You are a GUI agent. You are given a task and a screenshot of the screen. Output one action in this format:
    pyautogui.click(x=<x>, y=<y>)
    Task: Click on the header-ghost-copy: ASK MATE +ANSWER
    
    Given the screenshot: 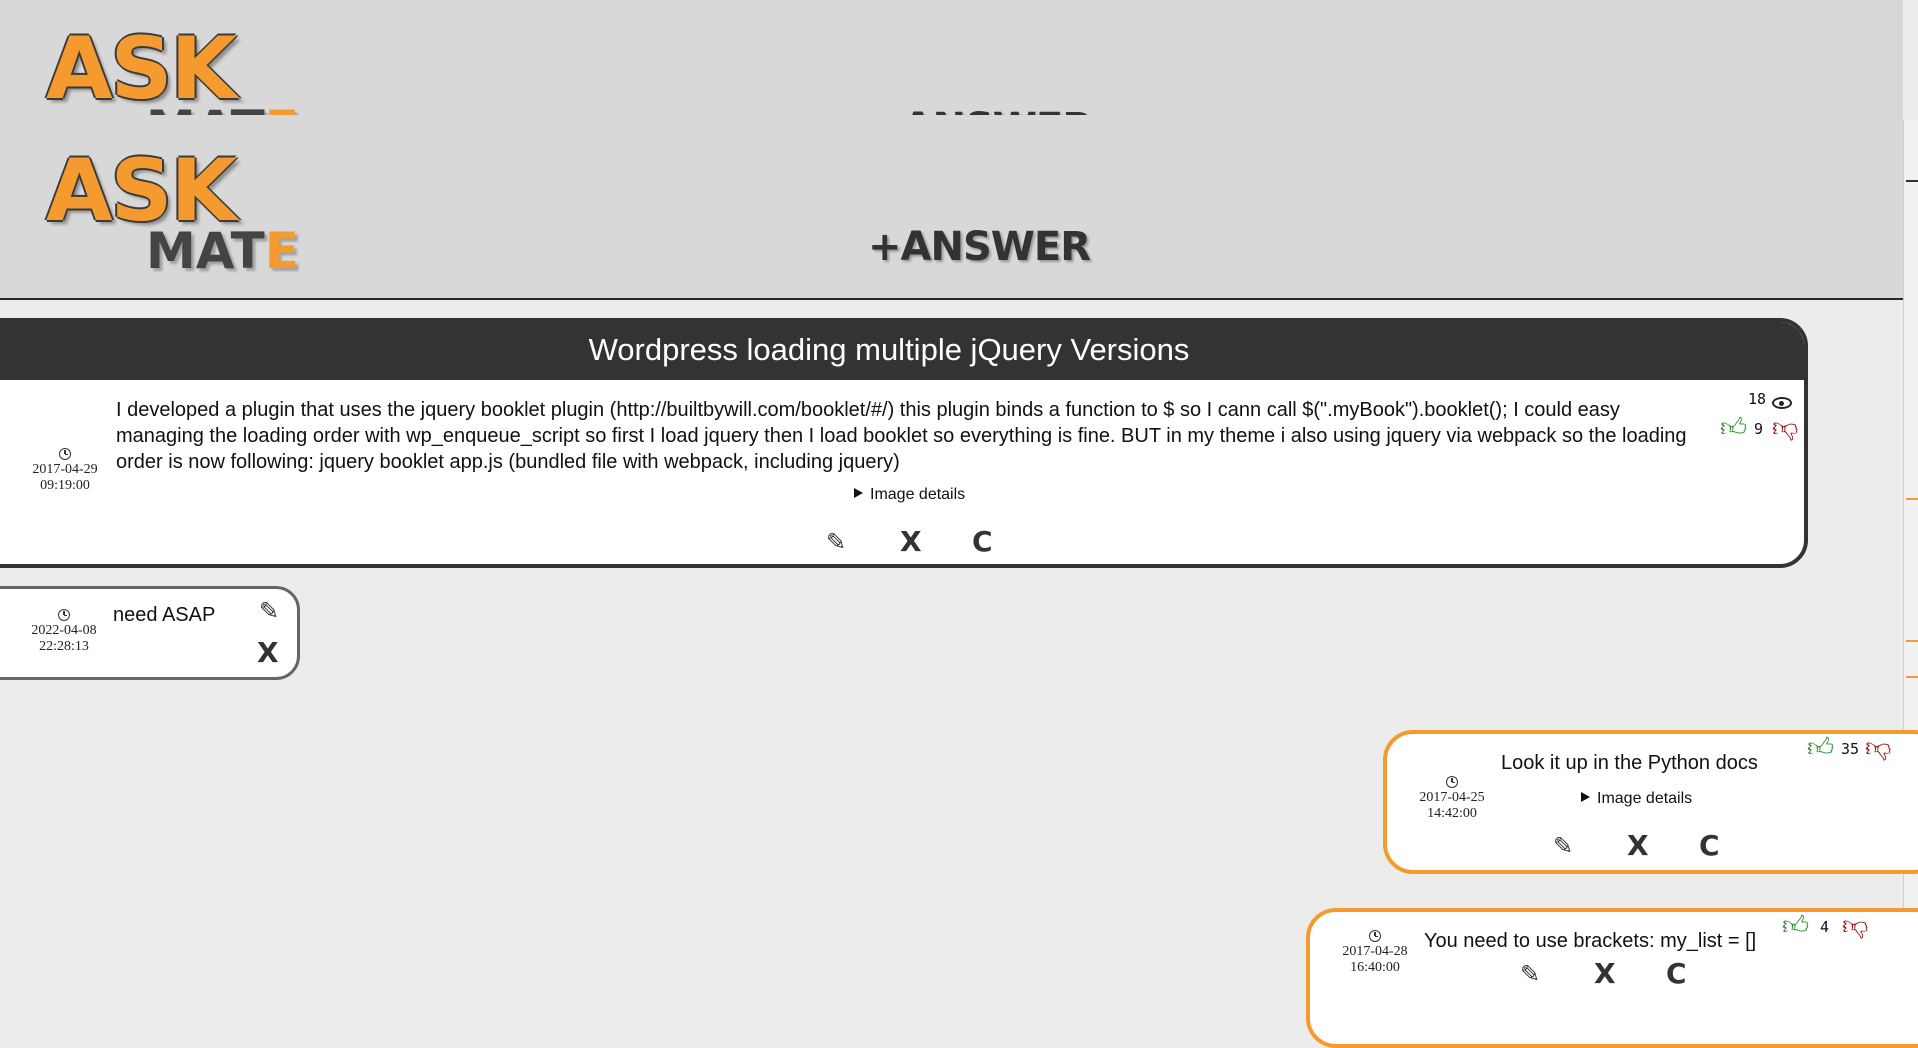 What is the action you would take?
    pyautogui.click(x=951, y=57)
    